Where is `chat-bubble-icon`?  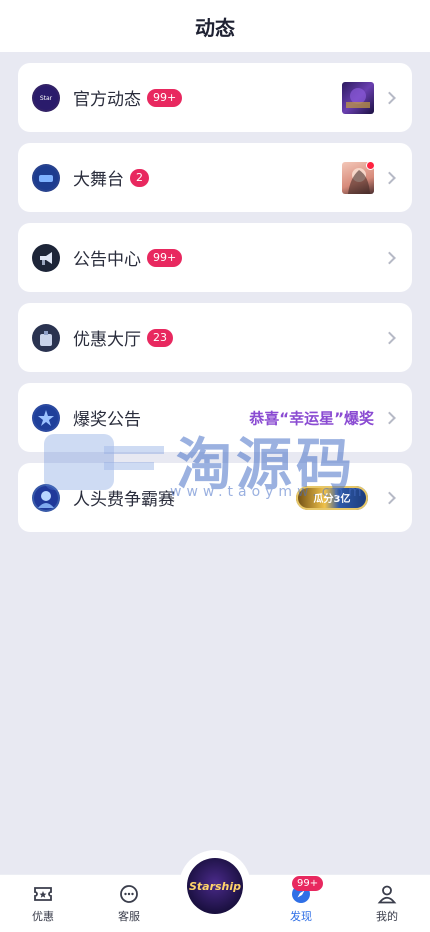 chat-bubble-icon is located at coordinates (129, 894).